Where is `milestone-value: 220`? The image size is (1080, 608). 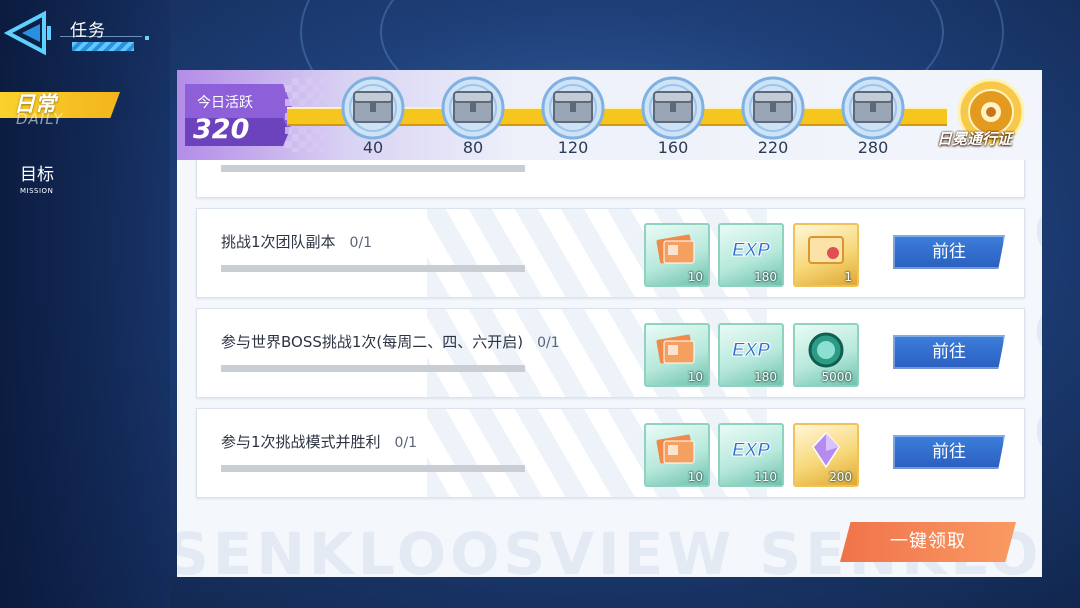
milestone-value: 220 is located at coordinates (773, 147).